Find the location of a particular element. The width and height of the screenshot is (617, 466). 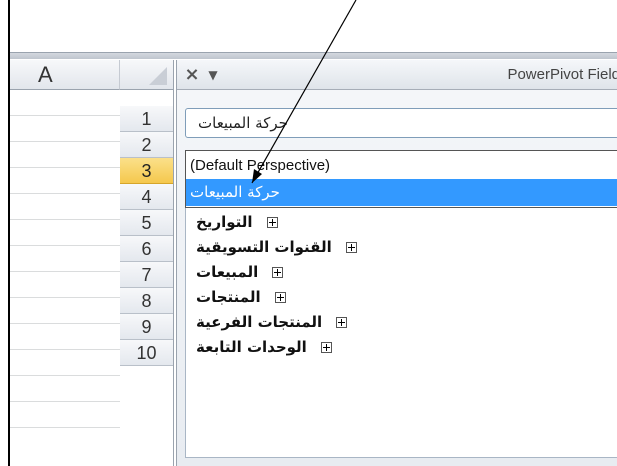

row-header-3-active: 3 is located at coordinates (146, 171).